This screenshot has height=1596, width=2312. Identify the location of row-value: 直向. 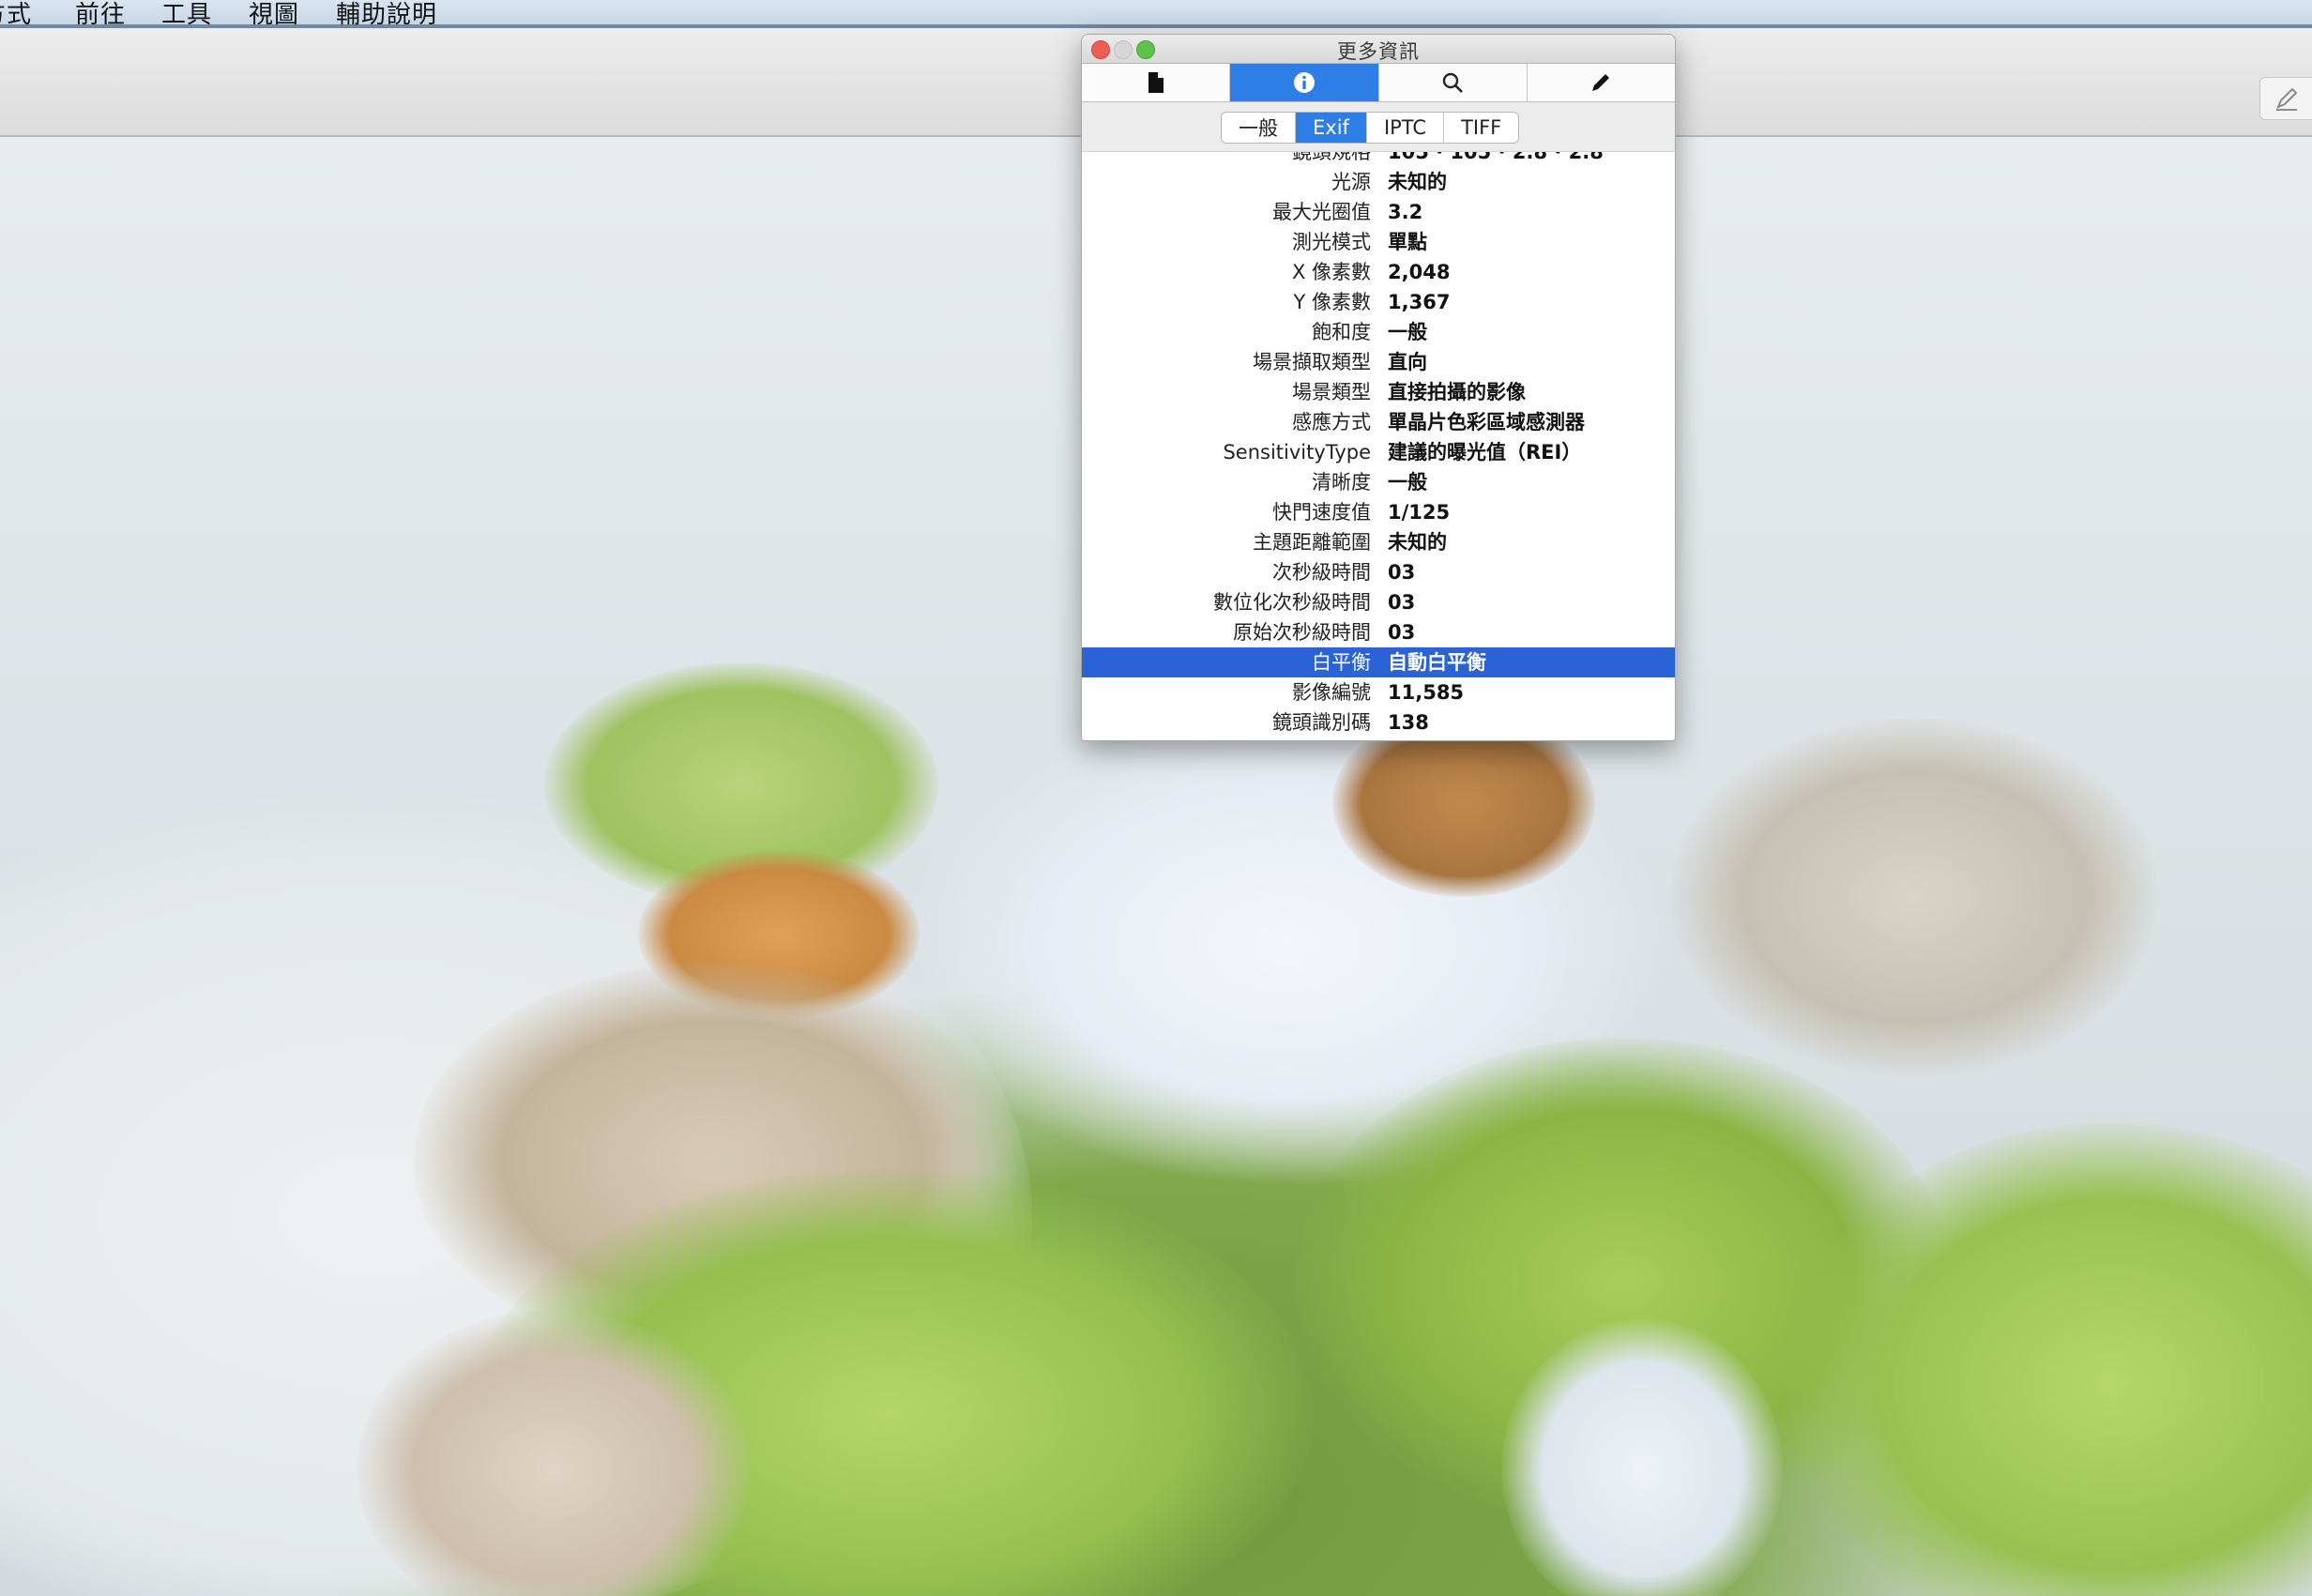
(1407, 362).